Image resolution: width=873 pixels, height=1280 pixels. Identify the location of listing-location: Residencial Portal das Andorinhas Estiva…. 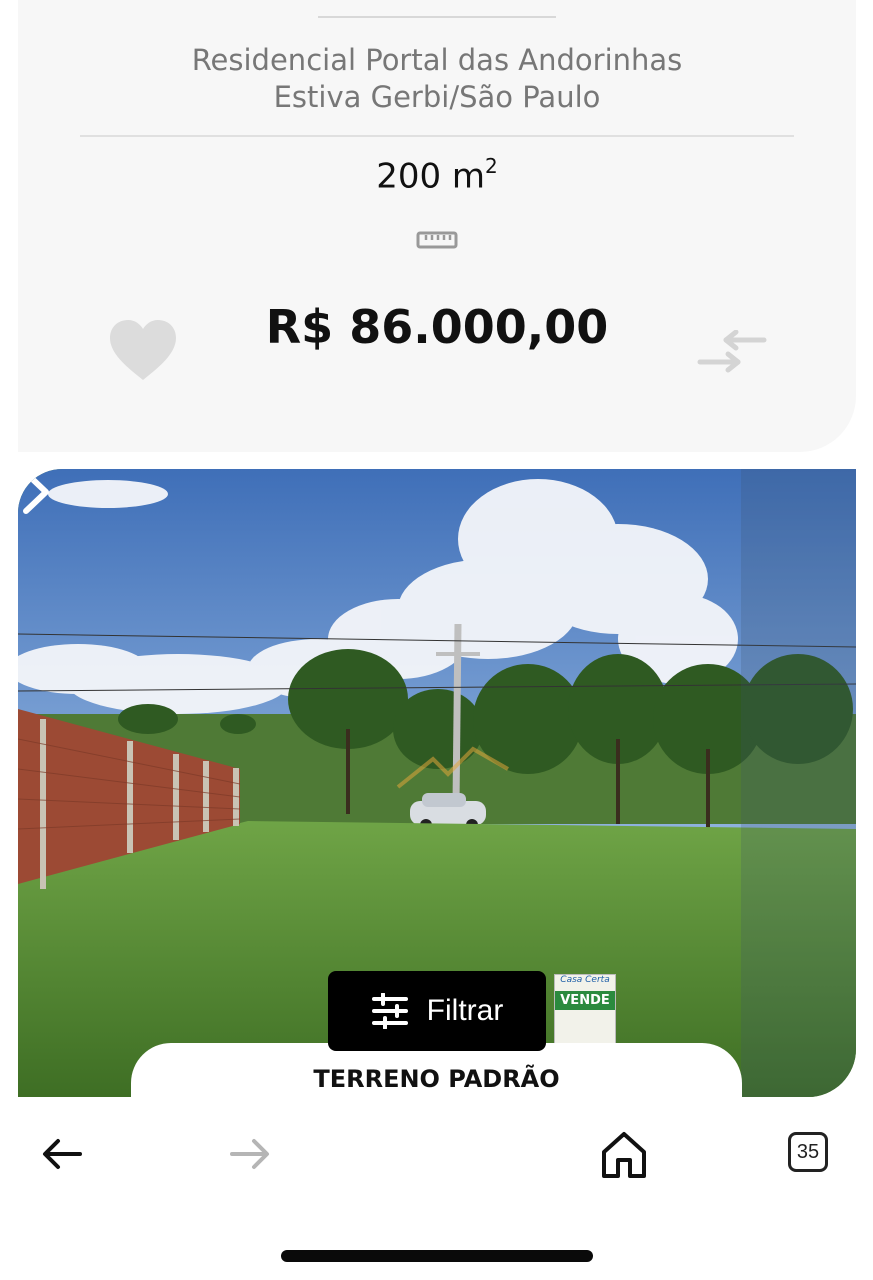
(437, 79).